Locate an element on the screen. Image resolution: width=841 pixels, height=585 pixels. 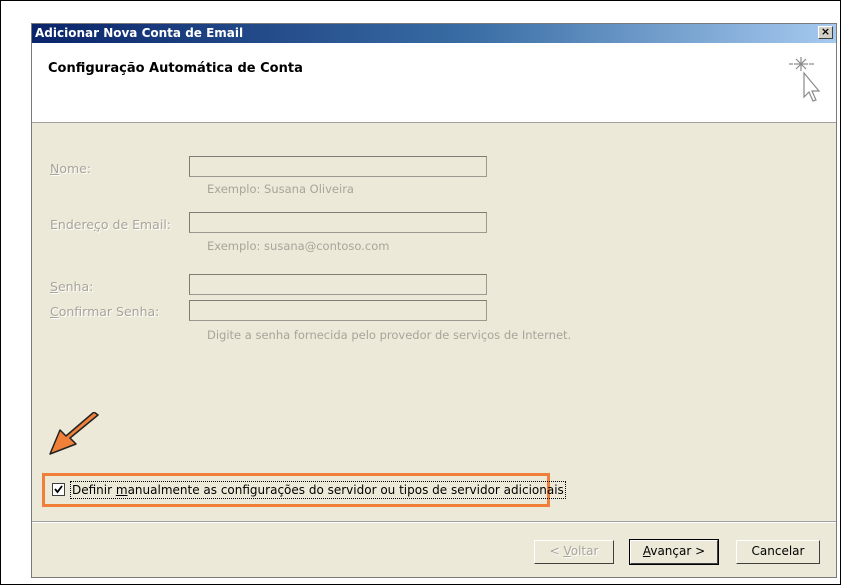
name-label: Nome: is located at coordinates (71, 168).